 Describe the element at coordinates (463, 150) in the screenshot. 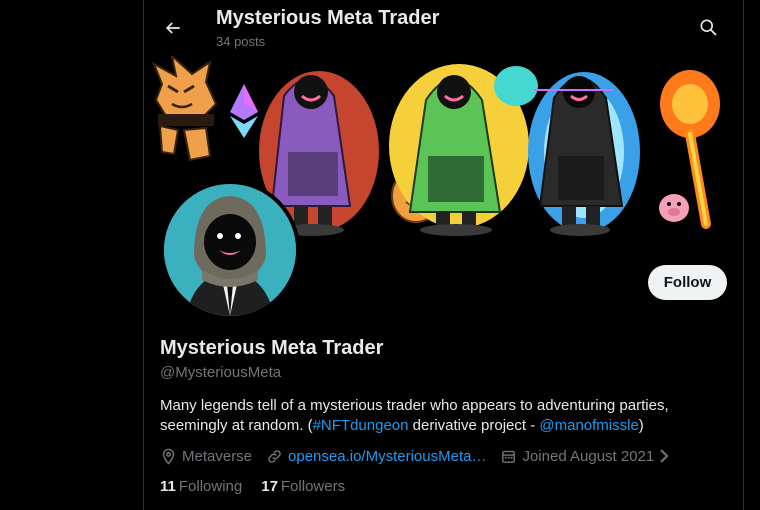

I see `green-hooded-trader-art` at that location.